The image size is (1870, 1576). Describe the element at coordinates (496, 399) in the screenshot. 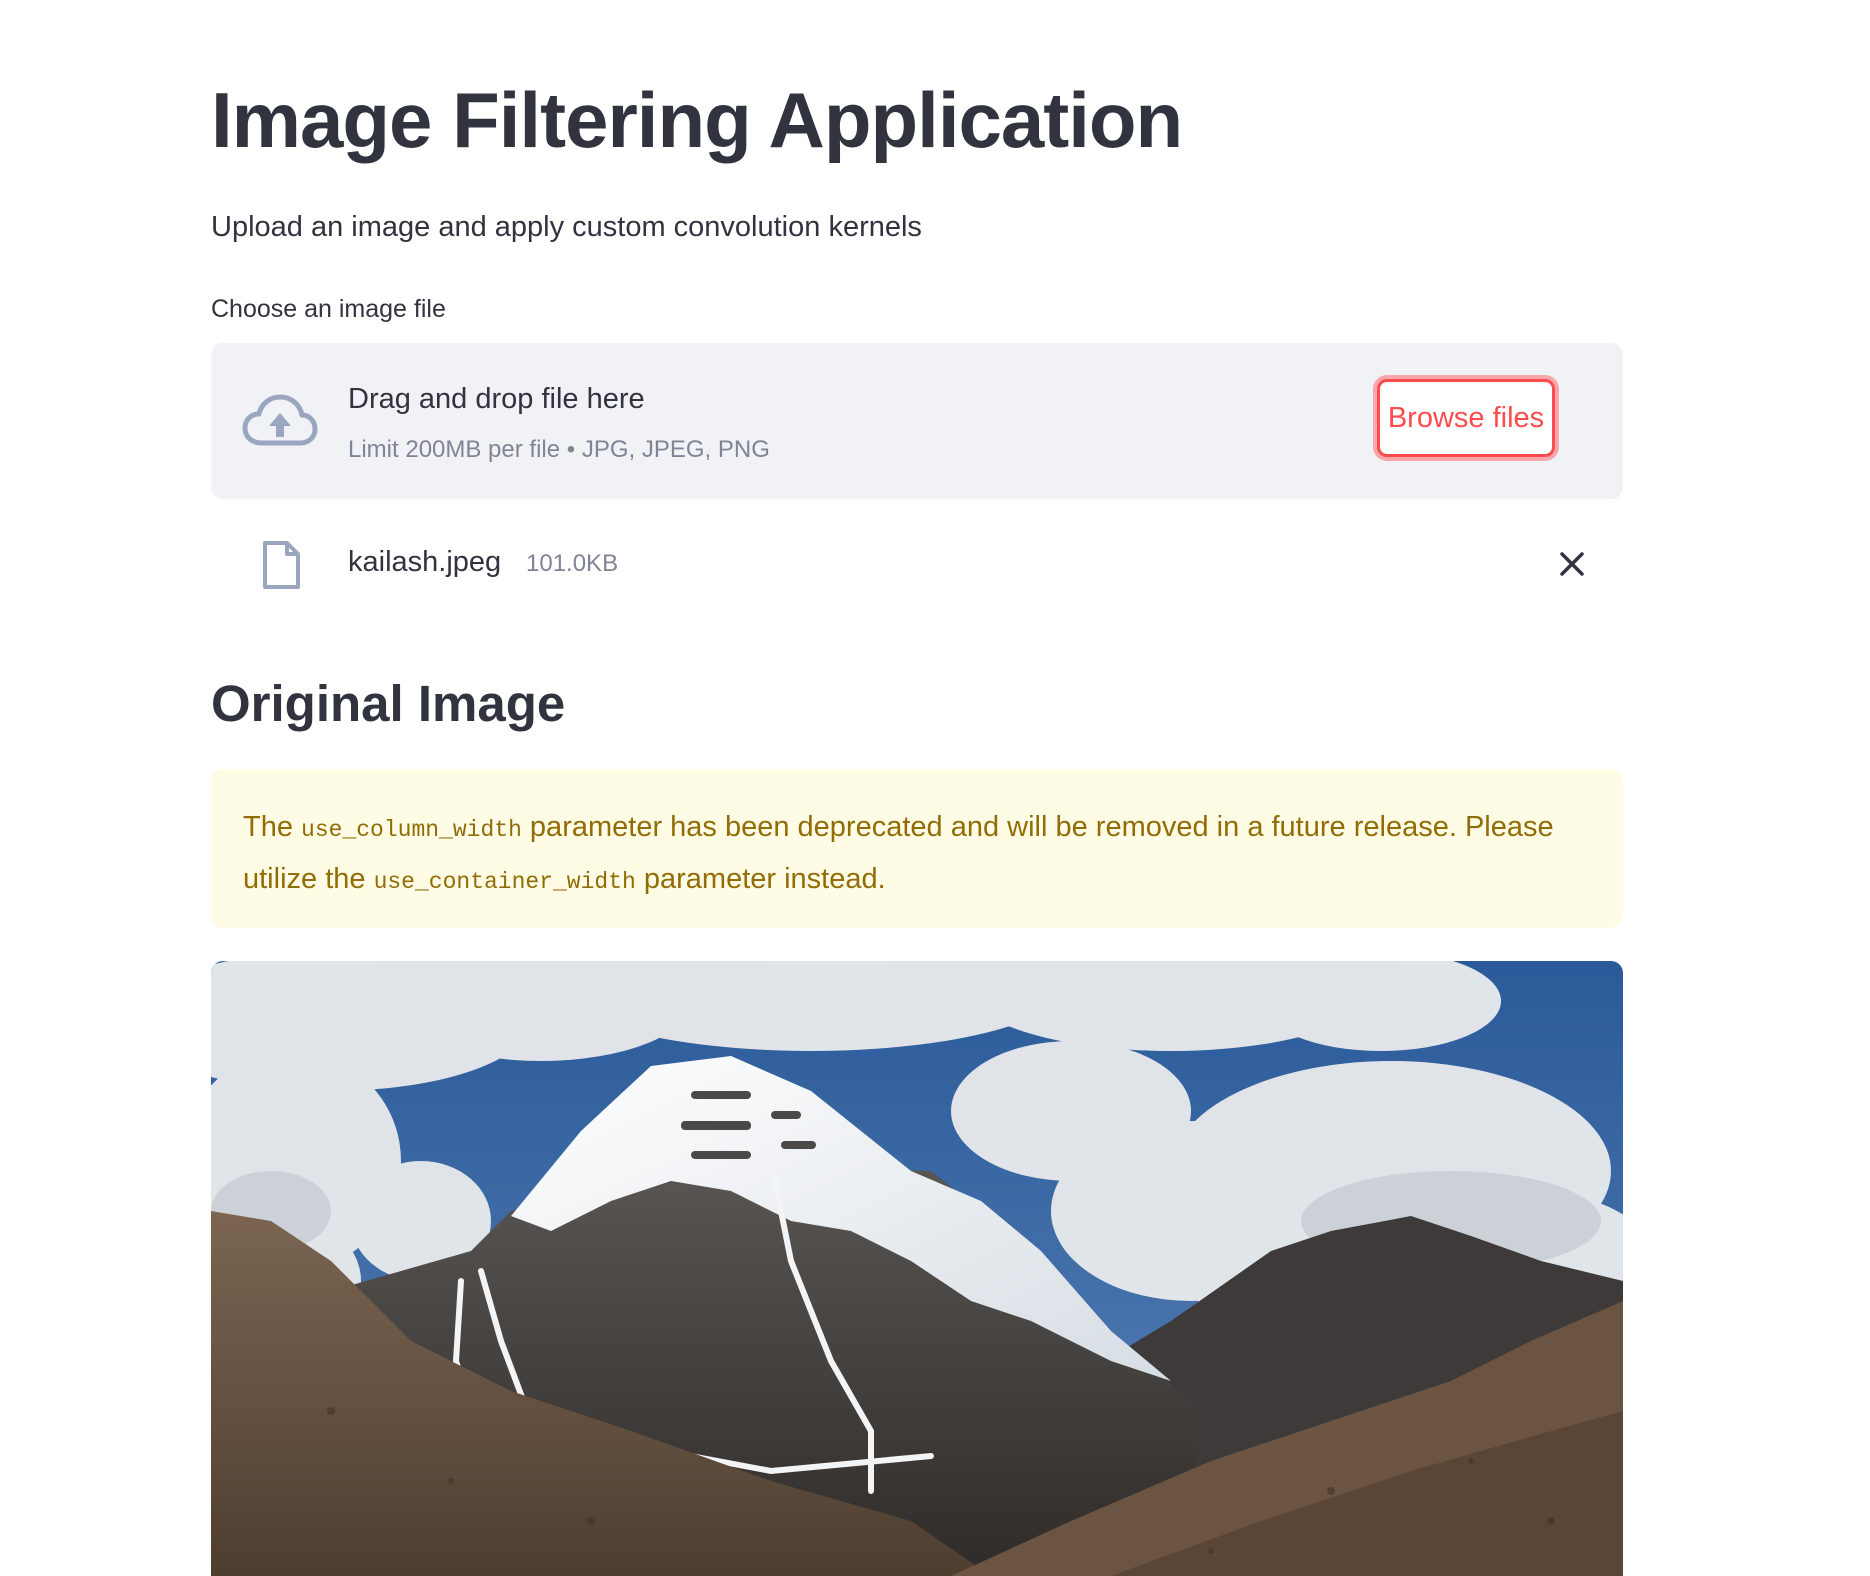

I see `dropzone-instructions: Drag and drop file here` at that location.